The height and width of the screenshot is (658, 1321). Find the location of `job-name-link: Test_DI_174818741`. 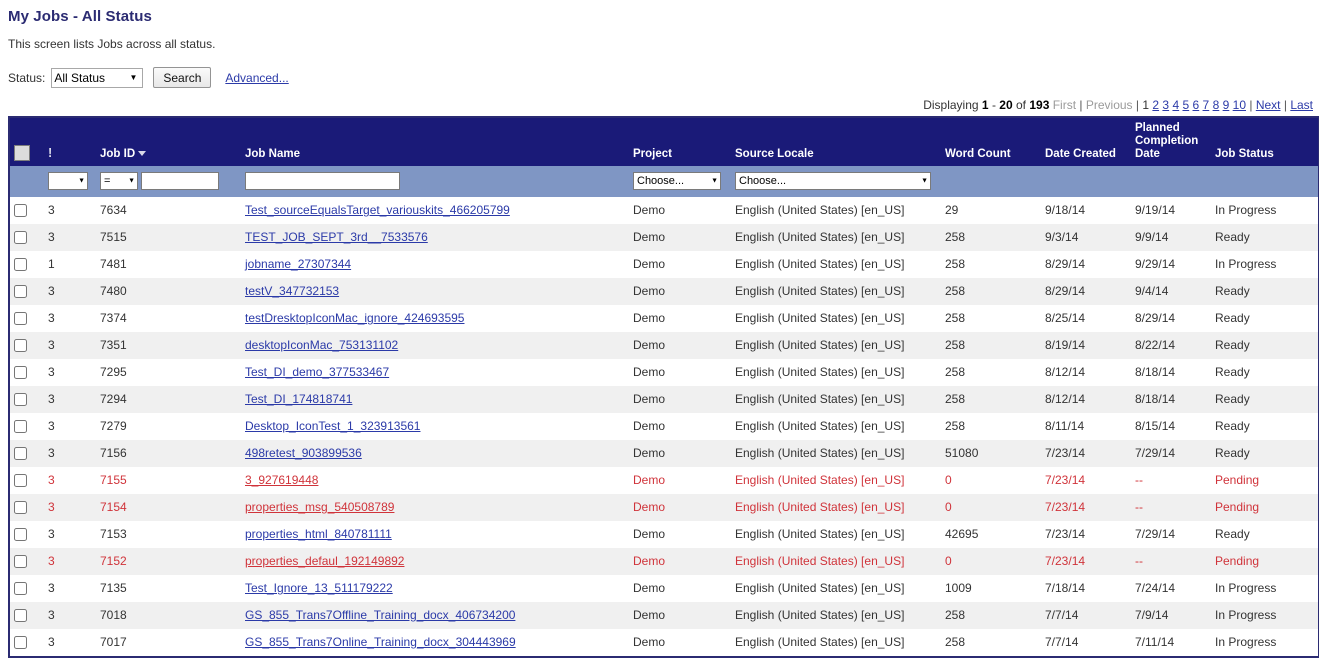

job-name-link: Test_DI_174818741 is located at coordinates (298, 399).